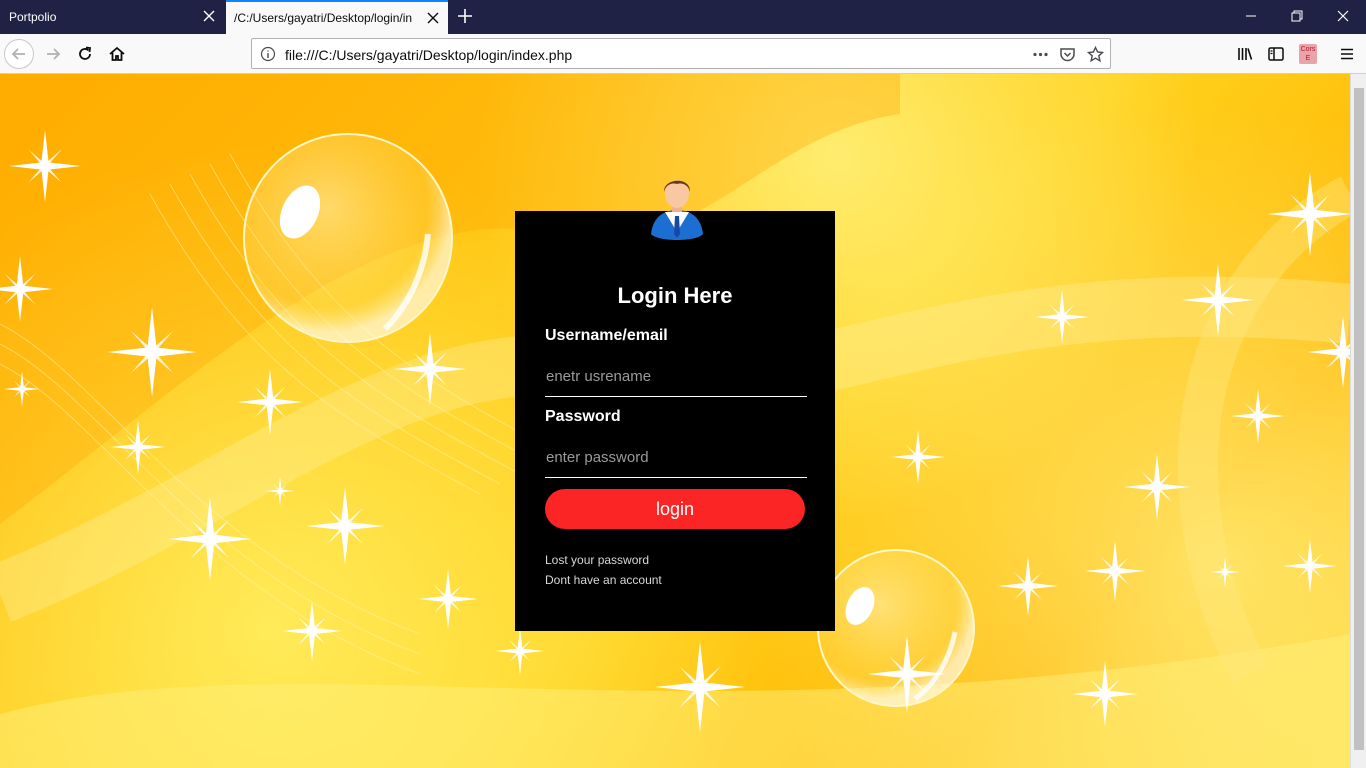 This screenshot has height=768, width=1366. Describe the element at coordinates (1308, 49) in the screenshot. I see `extension-label-top: Cors` at that location.